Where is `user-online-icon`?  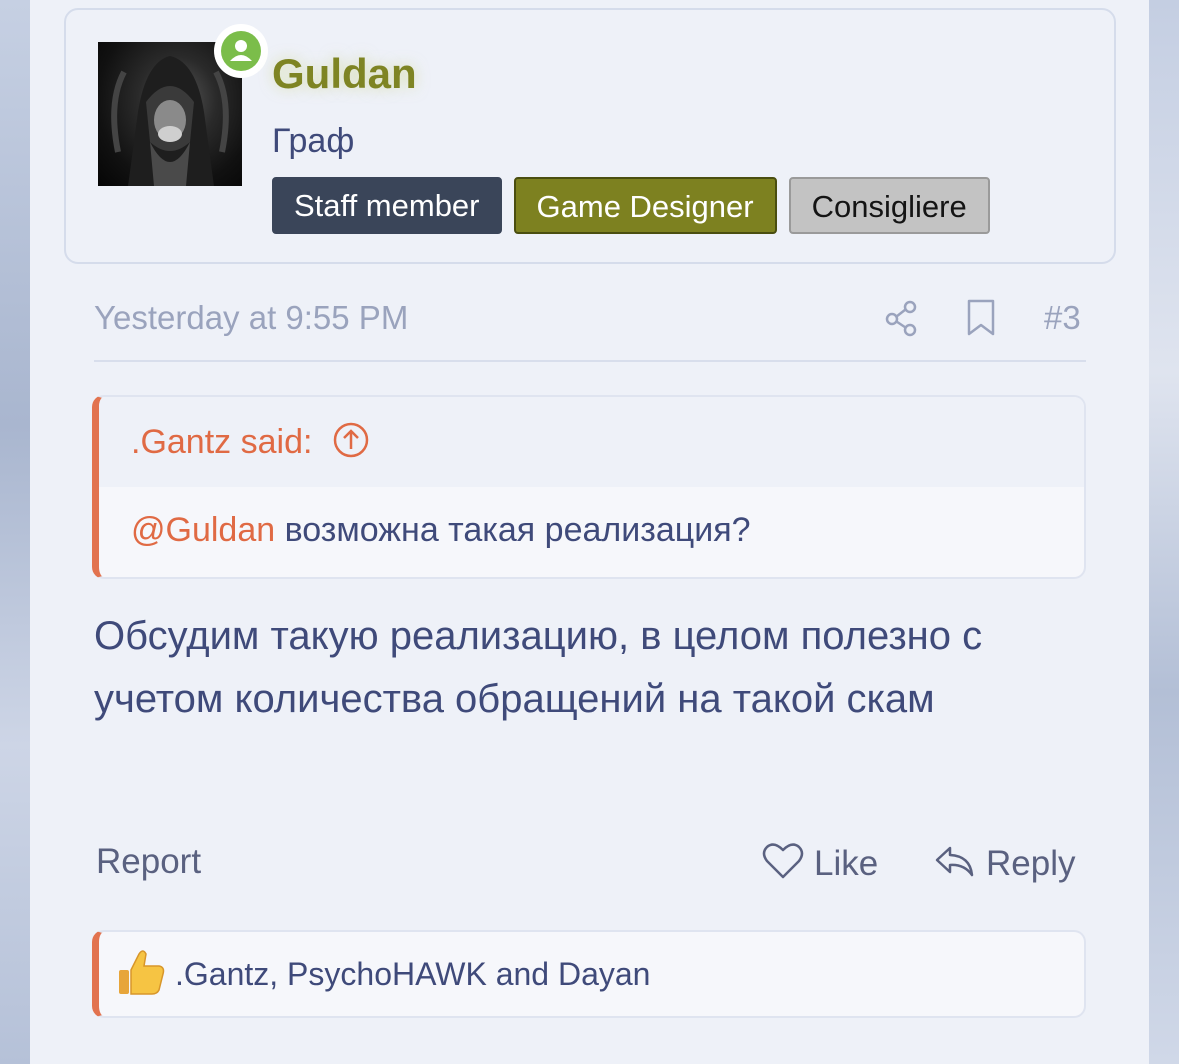
user-online-icon is located at coordinates (241, 50).